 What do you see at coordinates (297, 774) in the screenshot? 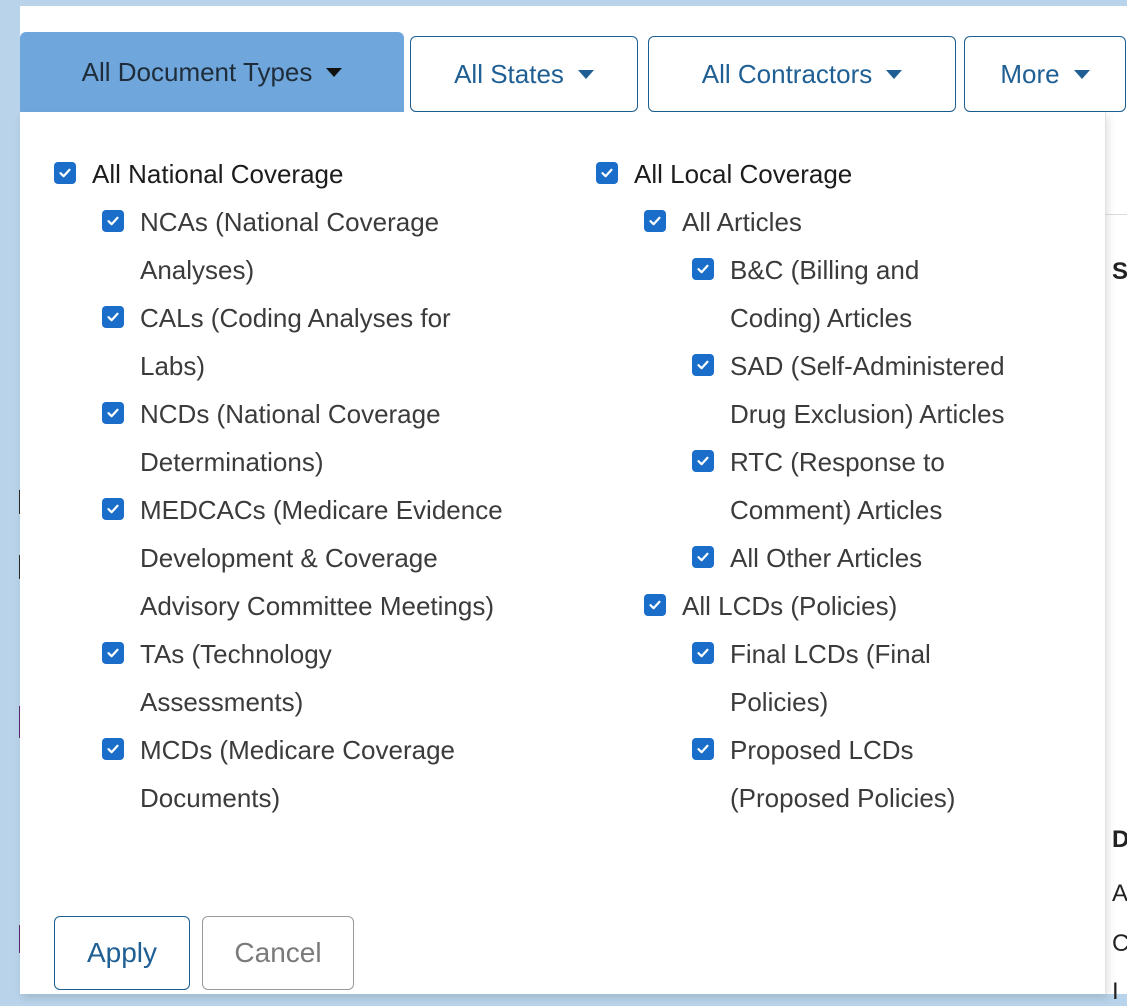
I see `checkbox-label: MCDs (Medicare Coverage Documents)` at bounding box center [297, 774].